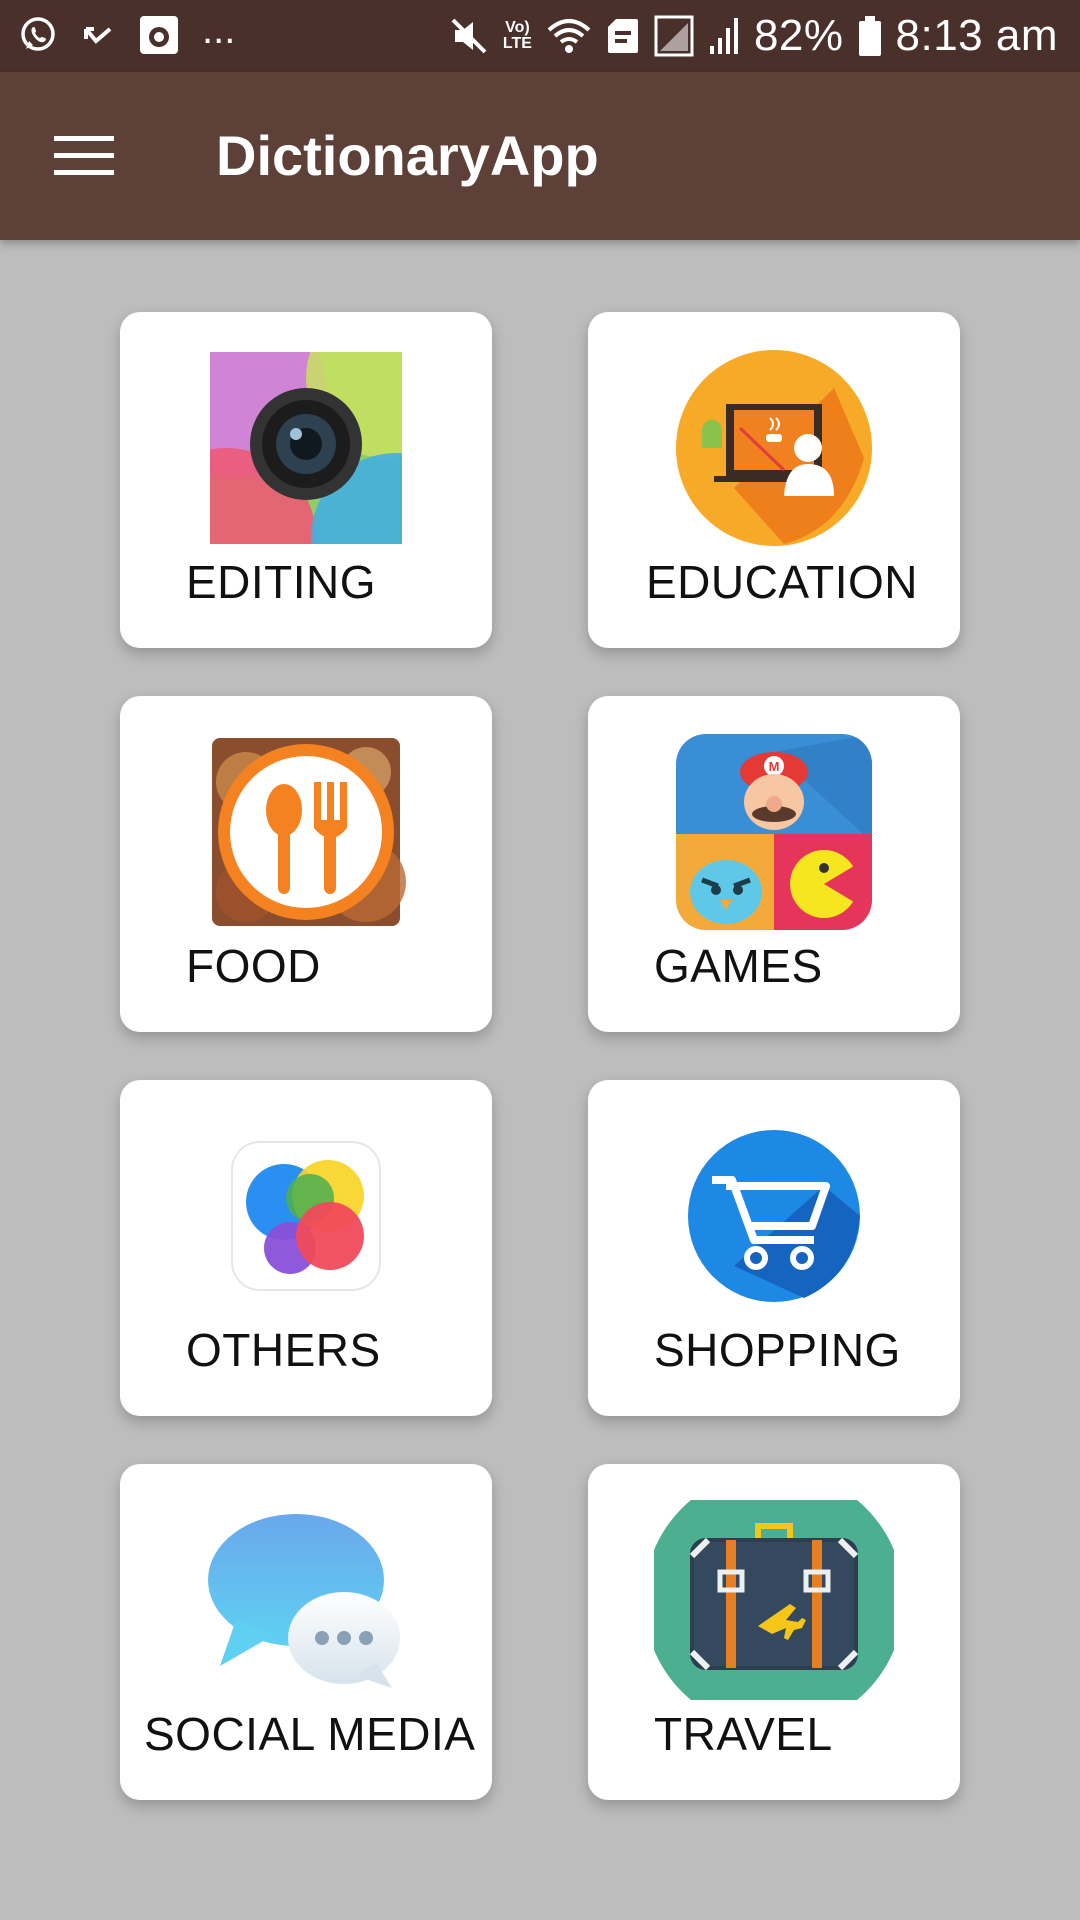  What do you see at coordinates (253, 966) in the screenshot?
I see `category-label: FOOD` at bounding box center [253, 966].